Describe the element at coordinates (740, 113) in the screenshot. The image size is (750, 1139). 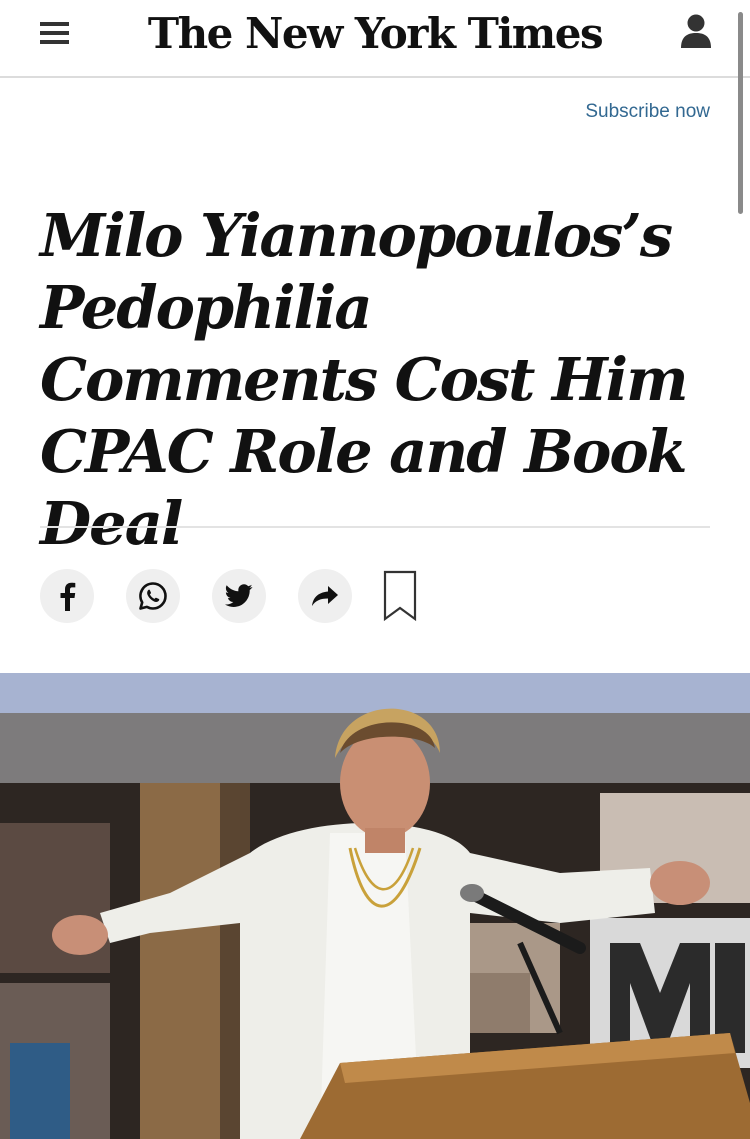
I see `scrollbar-thumb` at that location.